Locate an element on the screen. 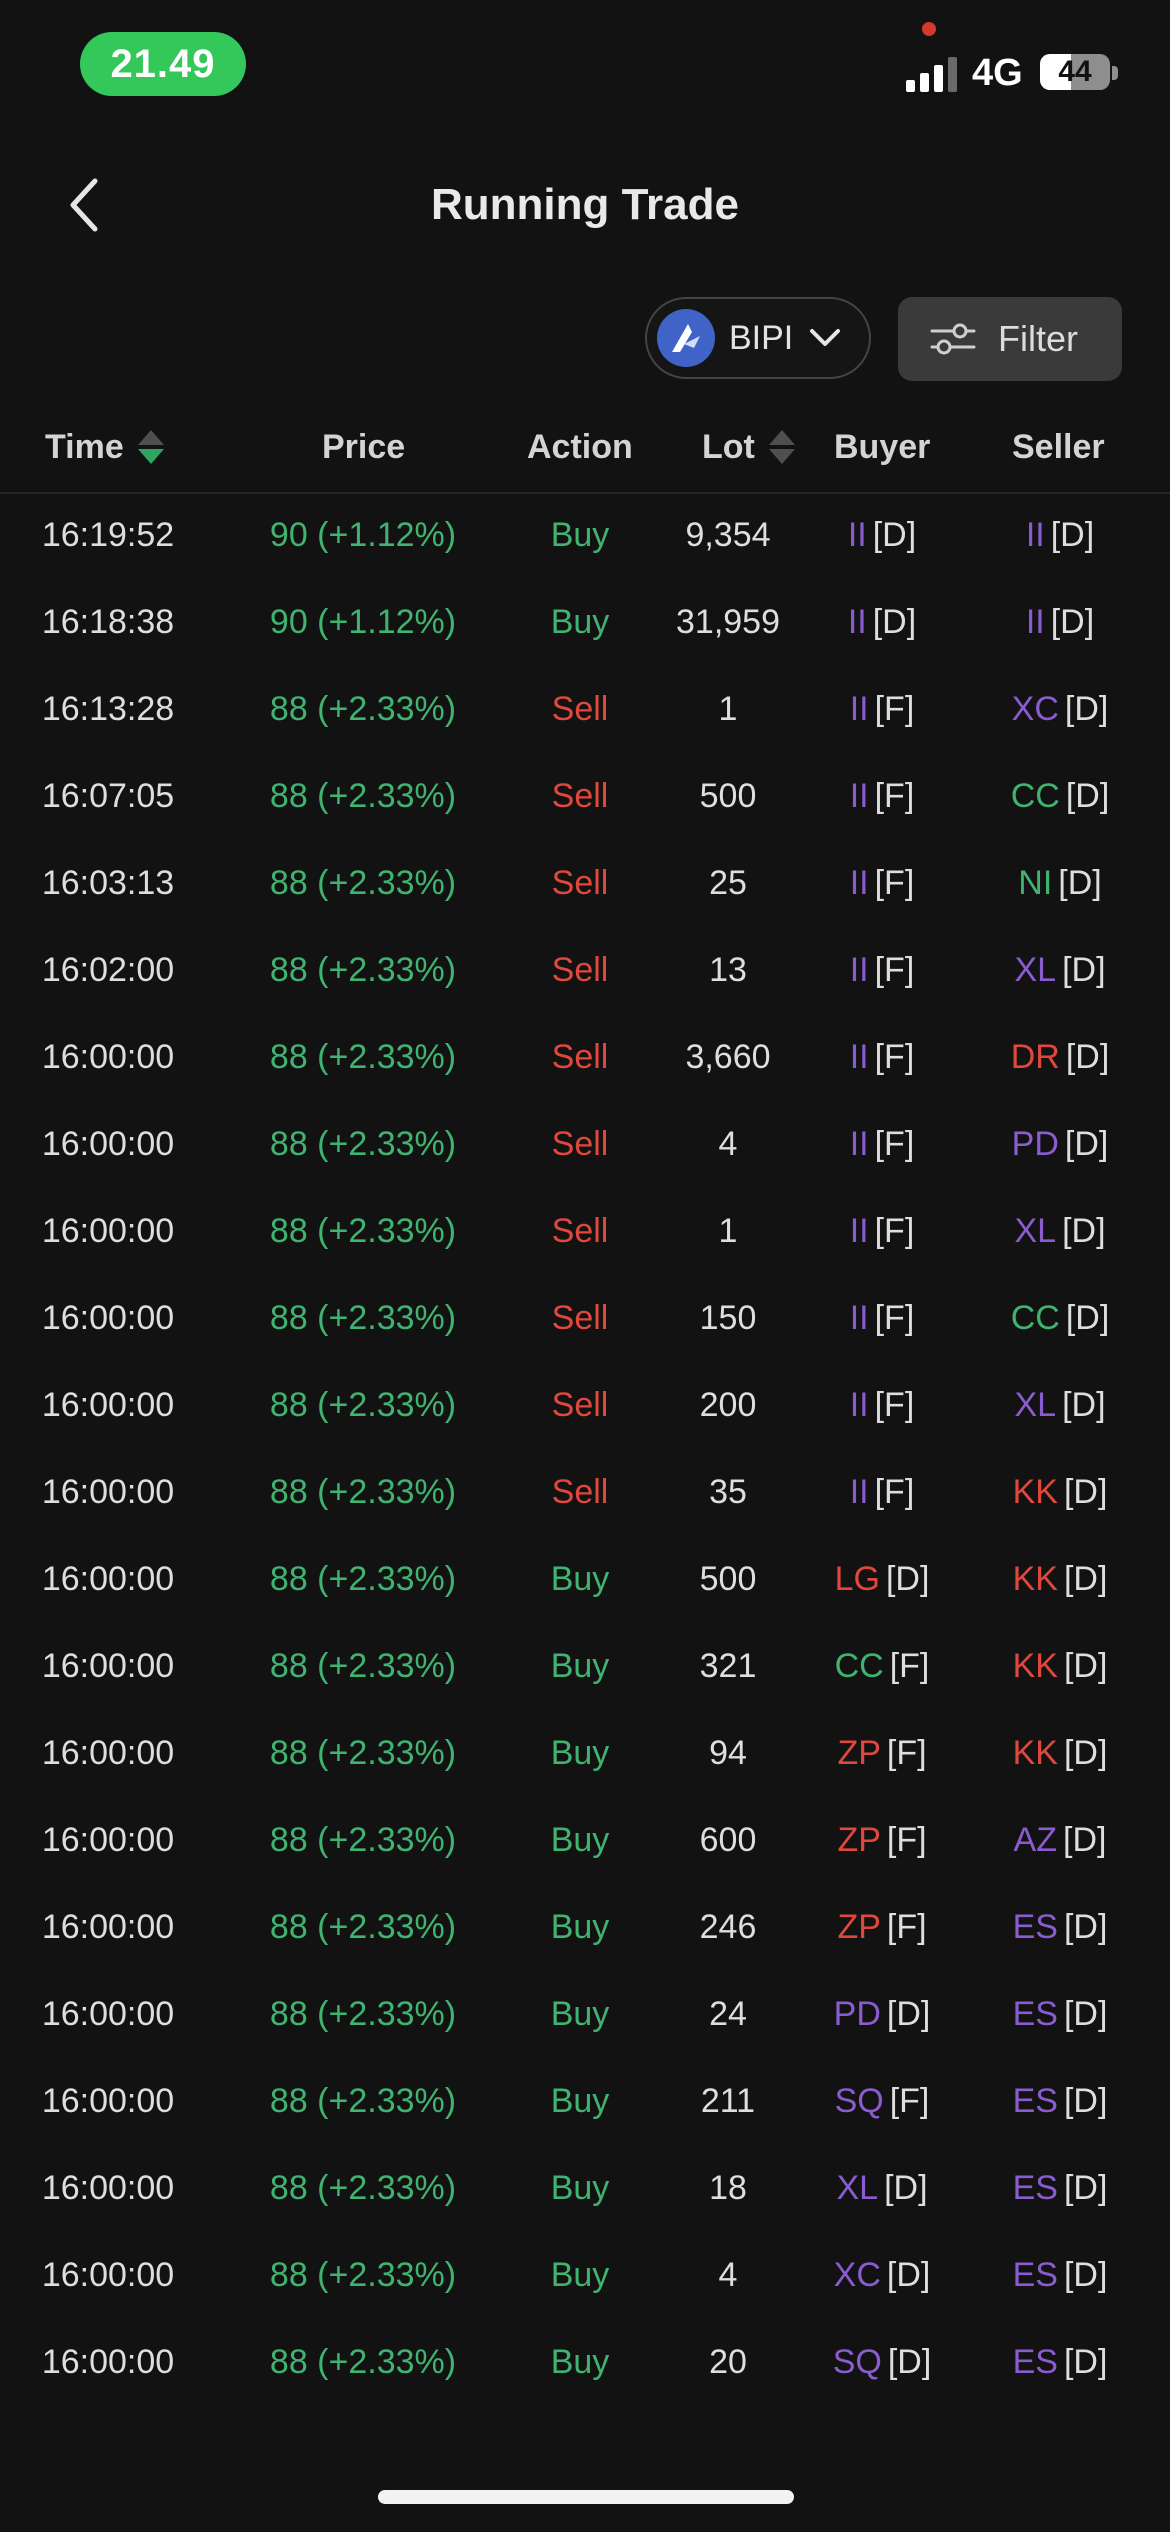  trade-buyer: SQ [F] is located at coordinates (882, 2101).